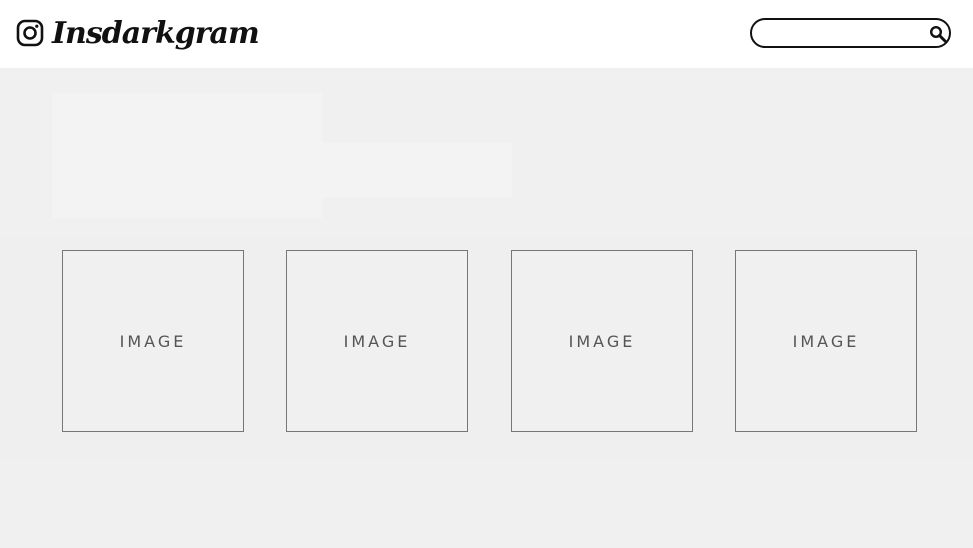 The height and width of the screenshot is (548, 973). I want to click on search-input, so click(842, 33).